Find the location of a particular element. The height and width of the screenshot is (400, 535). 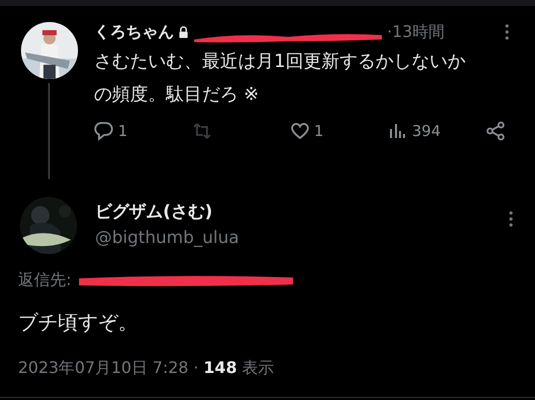

heart-icon is located at coordinates (300, 131).